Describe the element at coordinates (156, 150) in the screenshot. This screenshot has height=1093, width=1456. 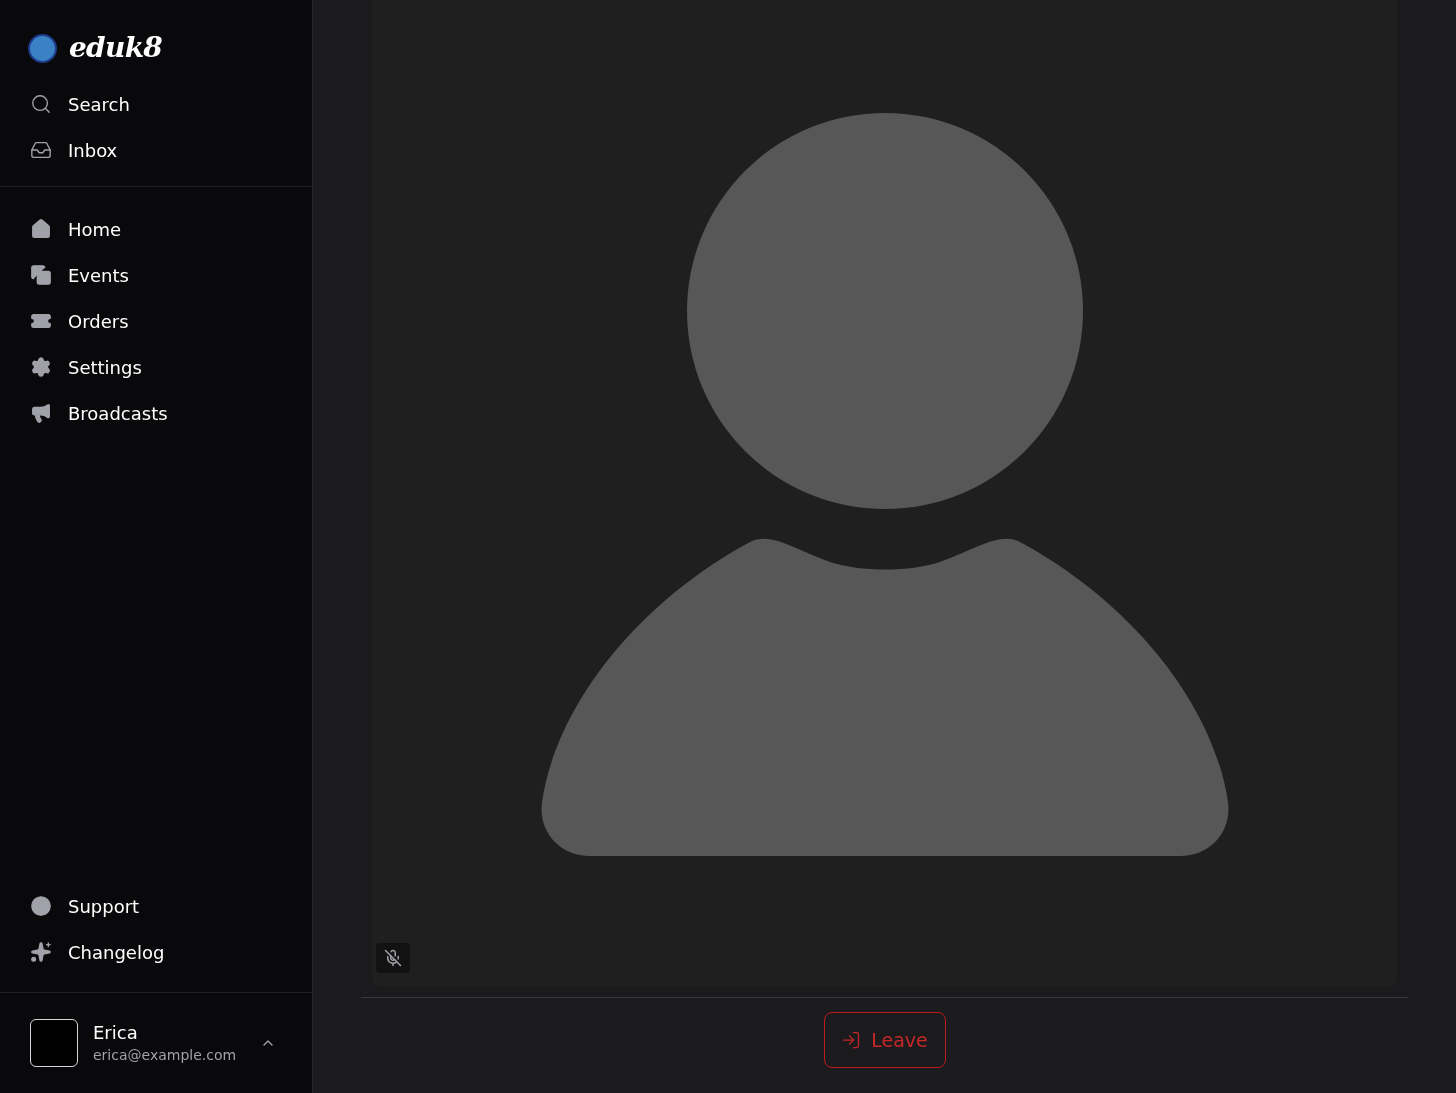
I see `nav-item: Inbox` at that location.